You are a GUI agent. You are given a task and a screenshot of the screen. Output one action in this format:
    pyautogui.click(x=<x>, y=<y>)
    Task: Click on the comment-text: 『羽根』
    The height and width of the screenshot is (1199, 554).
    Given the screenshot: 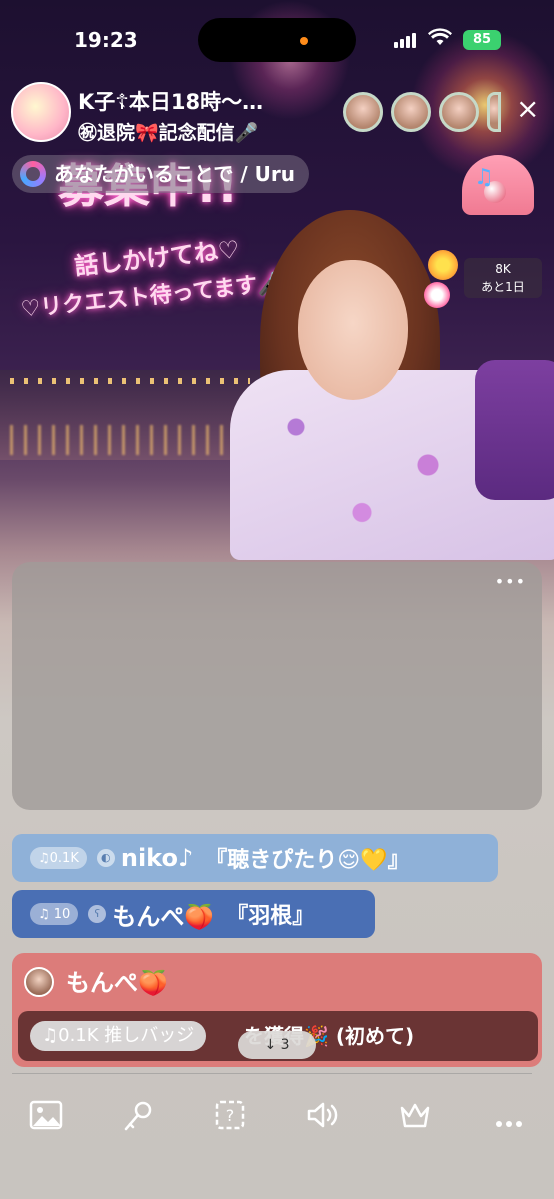 What is the action you would take?
    pyautogui.click(x=270, y=916)
    